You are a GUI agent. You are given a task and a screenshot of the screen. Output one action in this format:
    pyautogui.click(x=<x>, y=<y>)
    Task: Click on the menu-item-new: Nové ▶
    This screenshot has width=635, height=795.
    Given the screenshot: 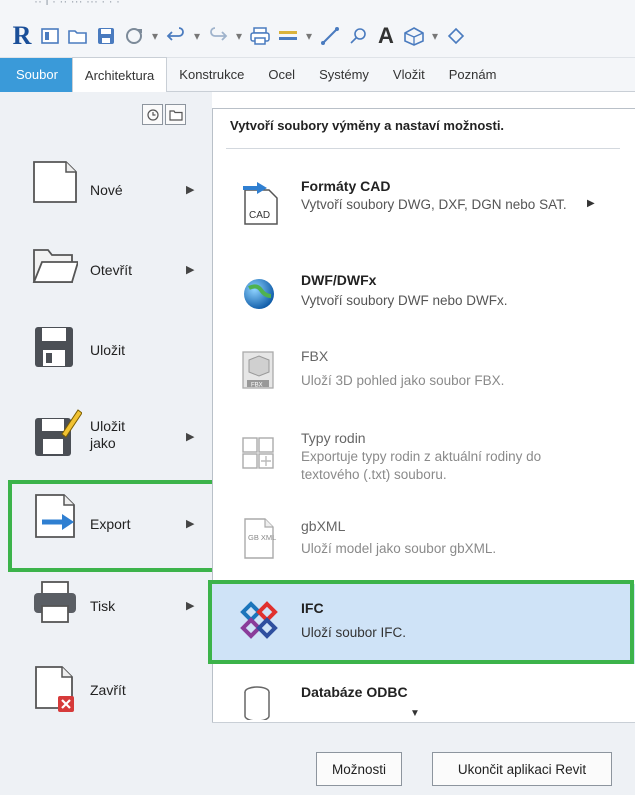 What is the action you would take?
    pyautogui.click(x=106, y=189)
    